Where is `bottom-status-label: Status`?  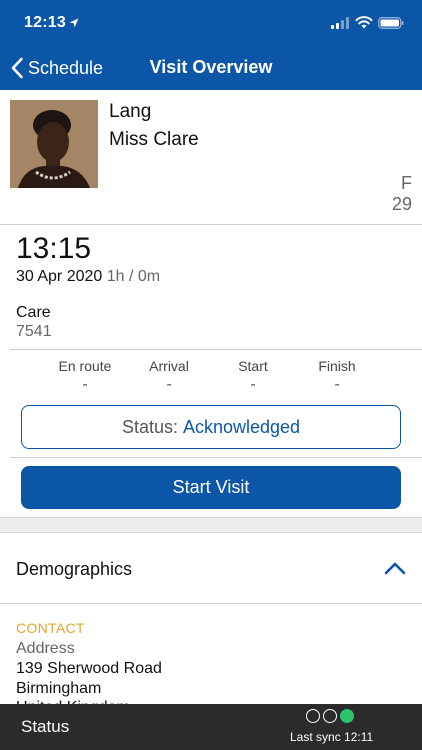 bottom-status-label: Status is located at coordinates (45, 727).